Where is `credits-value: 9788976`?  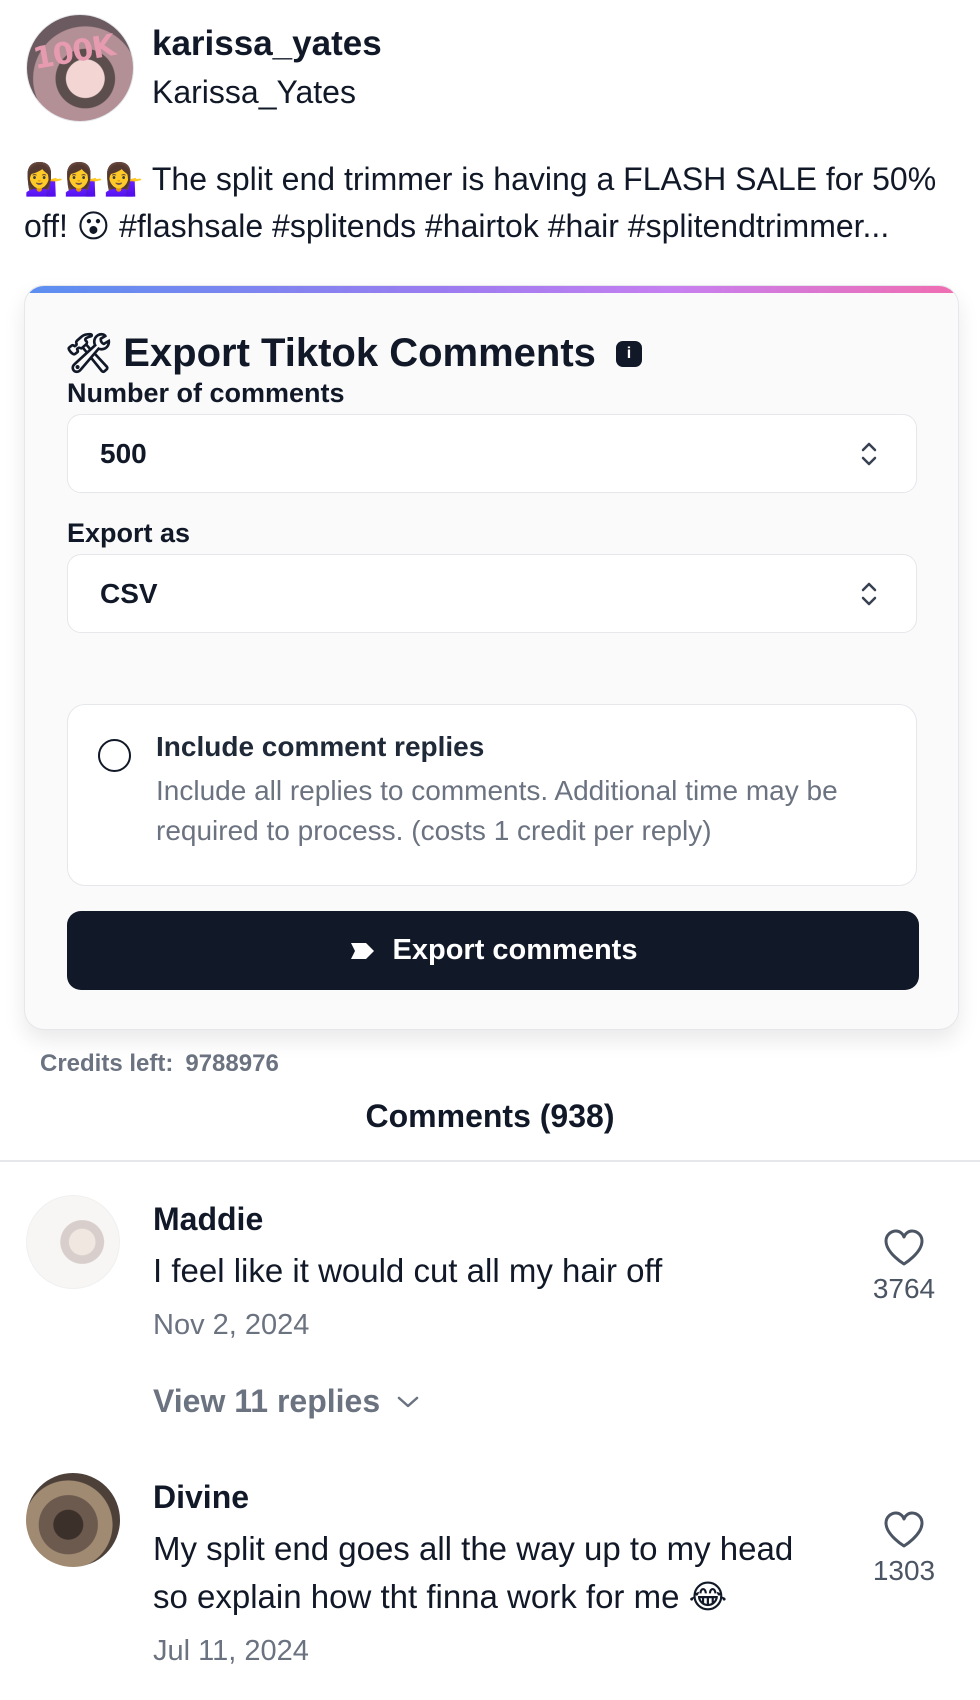
credits-value: 9788976 is located at coordinates (232, 1063).